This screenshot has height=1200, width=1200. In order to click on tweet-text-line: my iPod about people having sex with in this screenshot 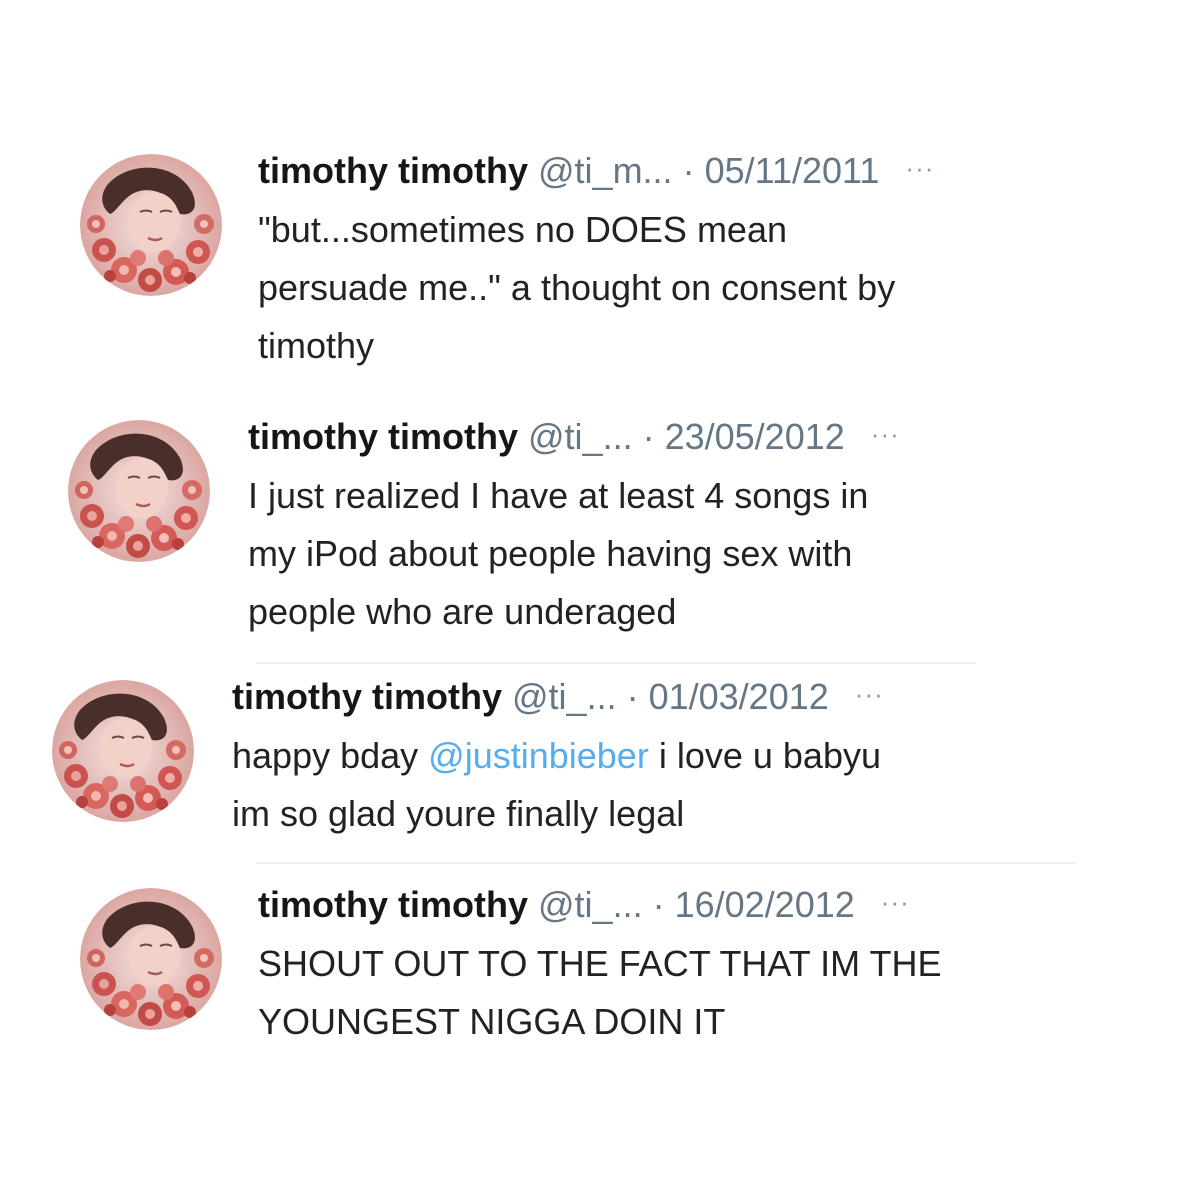, I will do `click(550, 553)`.